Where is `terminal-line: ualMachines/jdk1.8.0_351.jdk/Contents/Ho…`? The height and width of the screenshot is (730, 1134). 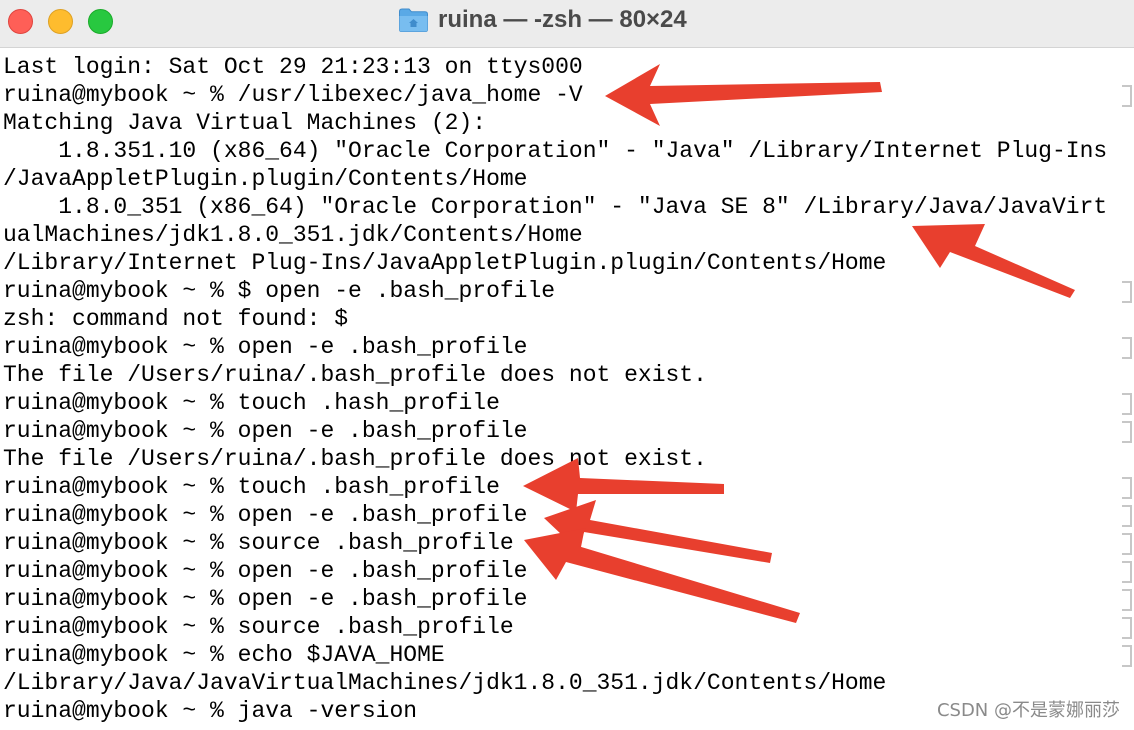 terminal-line: ualMachines/jdk1.8.0_351.jdk/Contents/Ho… is located at coordinates (293, 235).